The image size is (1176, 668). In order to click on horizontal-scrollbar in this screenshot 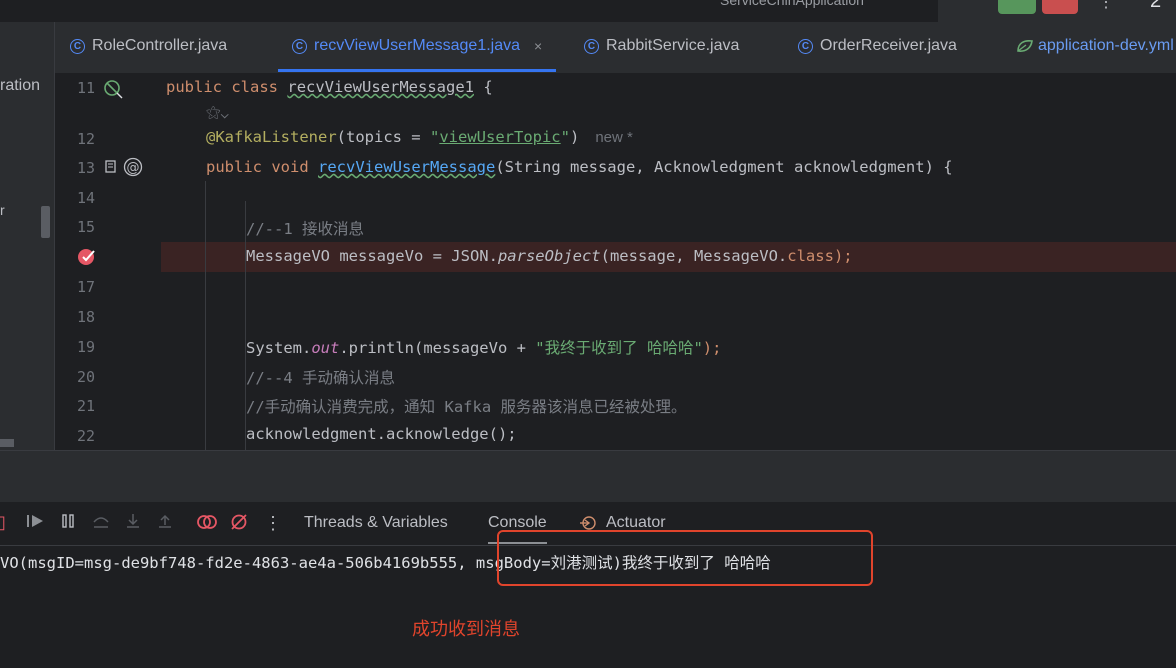, I will do `click(7, 443)`.